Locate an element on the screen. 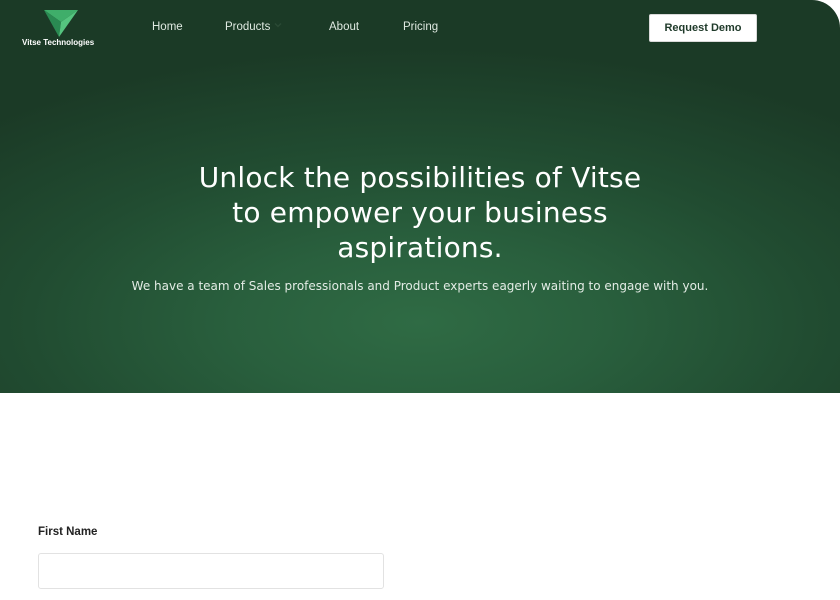 The width and height of the screenshot is (840, 600). hero-title-line: aspirations. is located at coordinates (420, 247).